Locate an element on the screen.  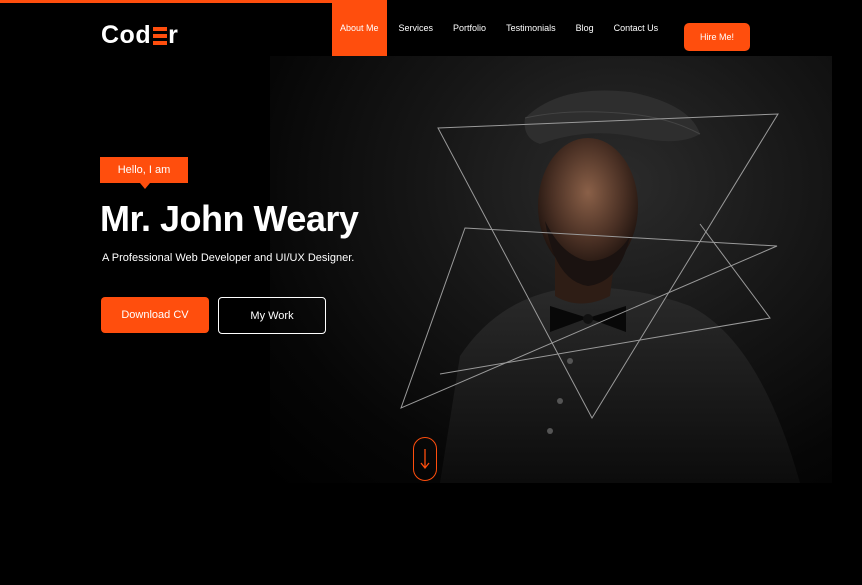
scroll-down-button is located at coordinates (425, 459).